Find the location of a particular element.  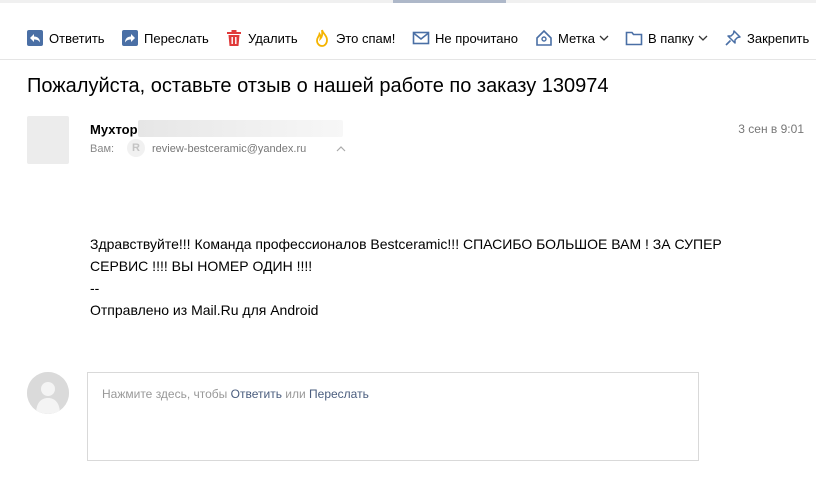

sender-name: Мухтор is located at coordinates (114, 129).